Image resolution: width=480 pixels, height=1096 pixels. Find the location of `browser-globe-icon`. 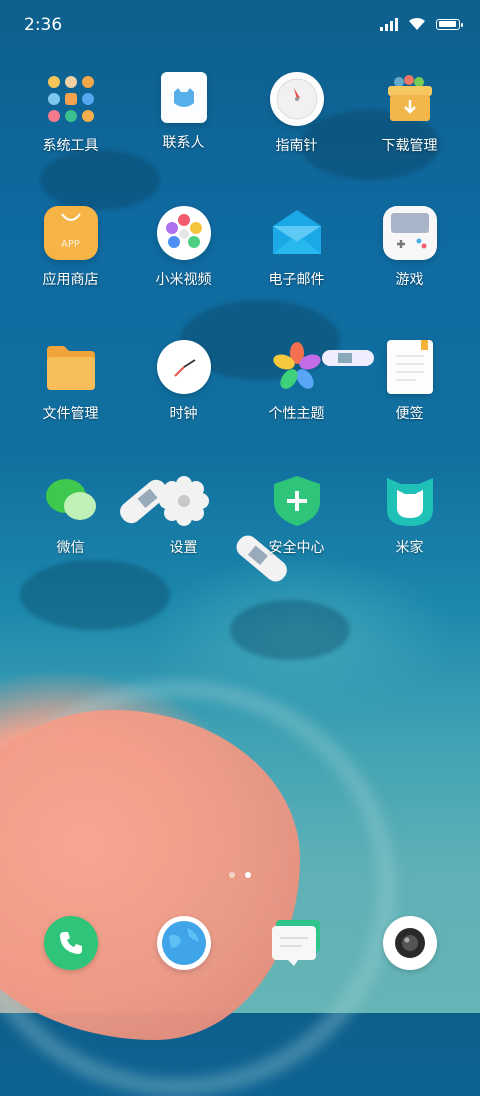

browser-globe-icon is located at coordinates (183, 943).